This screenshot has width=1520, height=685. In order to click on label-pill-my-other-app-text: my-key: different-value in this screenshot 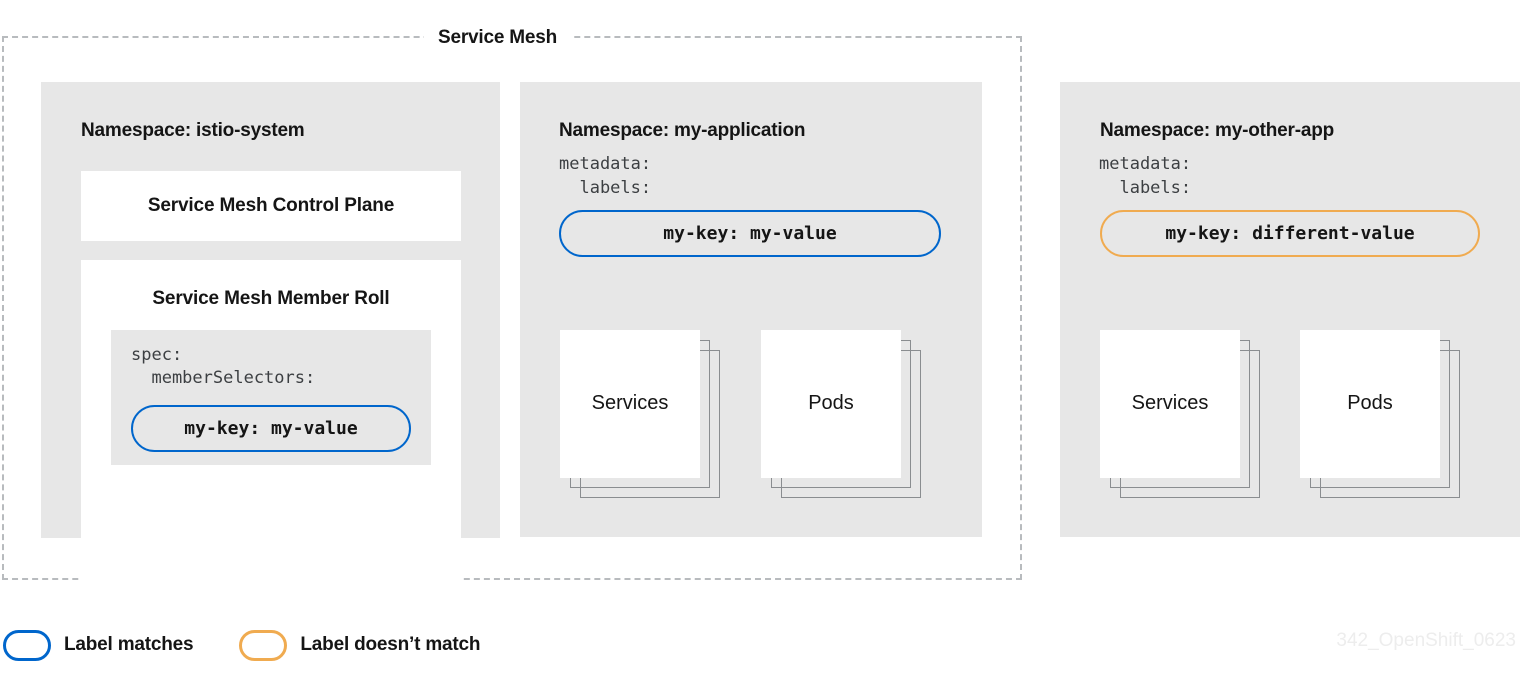, I will do `click(1290, 233)`.